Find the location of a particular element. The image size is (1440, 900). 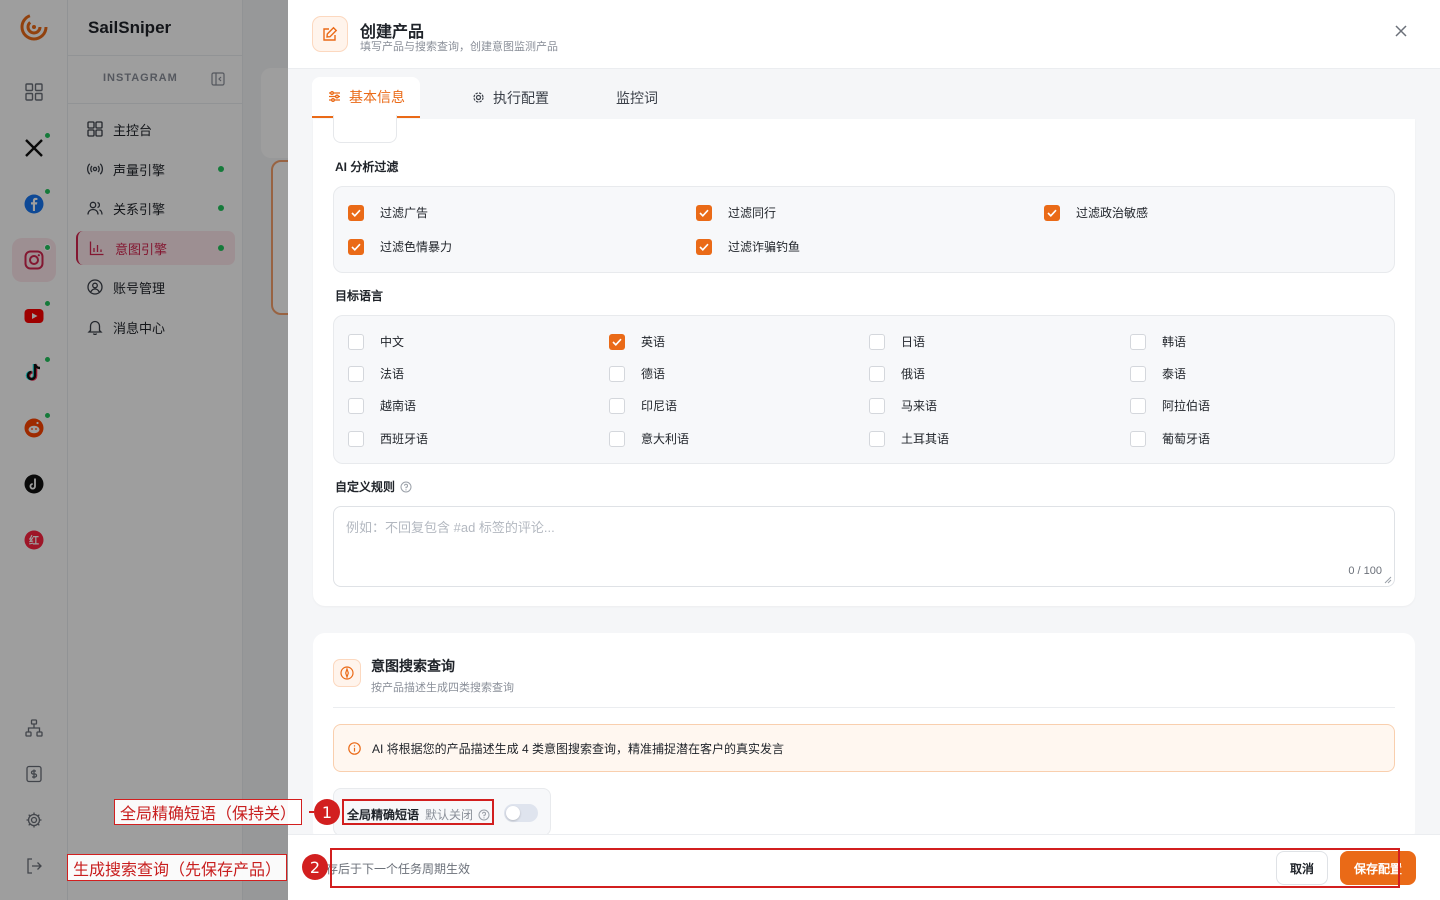

filter-nsfw-violence-checkbox: 过滤色情暴力 is located at coordinates (400, 246).